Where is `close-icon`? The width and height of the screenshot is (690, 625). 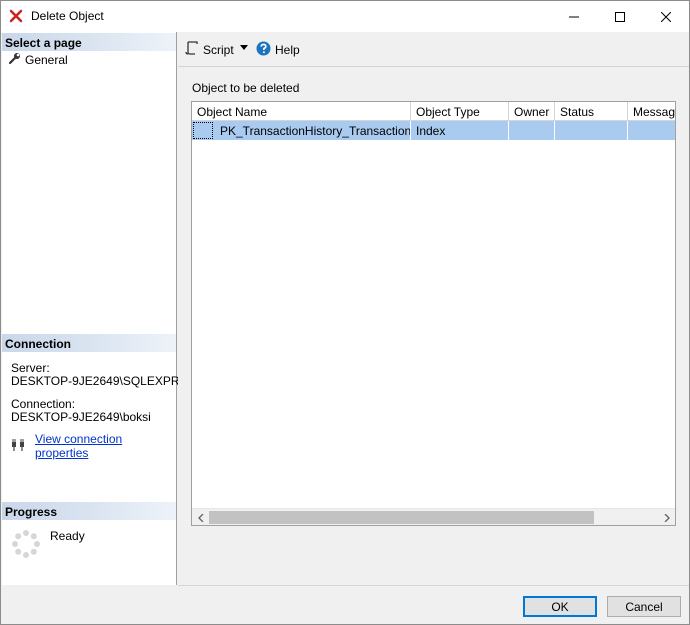
close-icon is located at coordinates (666, 16).